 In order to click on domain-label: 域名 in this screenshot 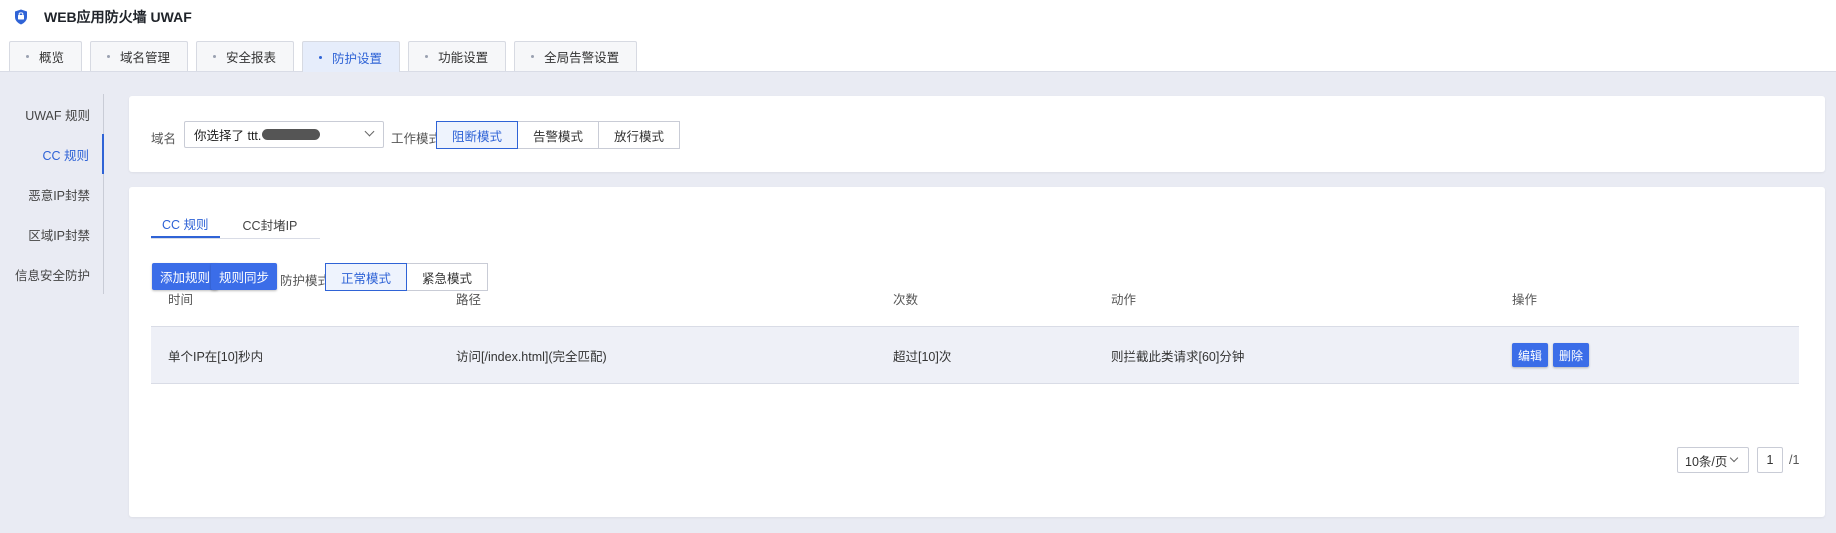, I will do `click(164, 139)`.